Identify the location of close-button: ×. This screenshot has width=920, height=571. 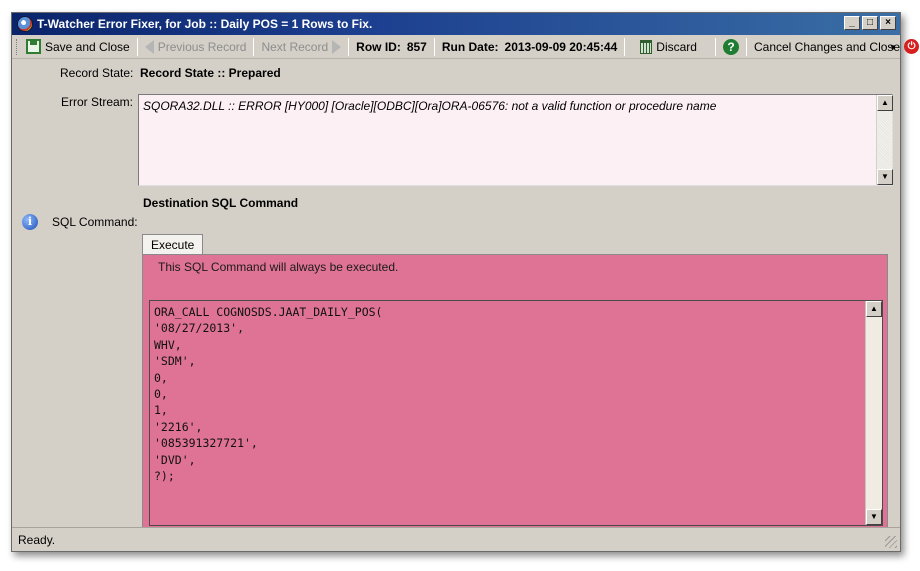
(888, 23).